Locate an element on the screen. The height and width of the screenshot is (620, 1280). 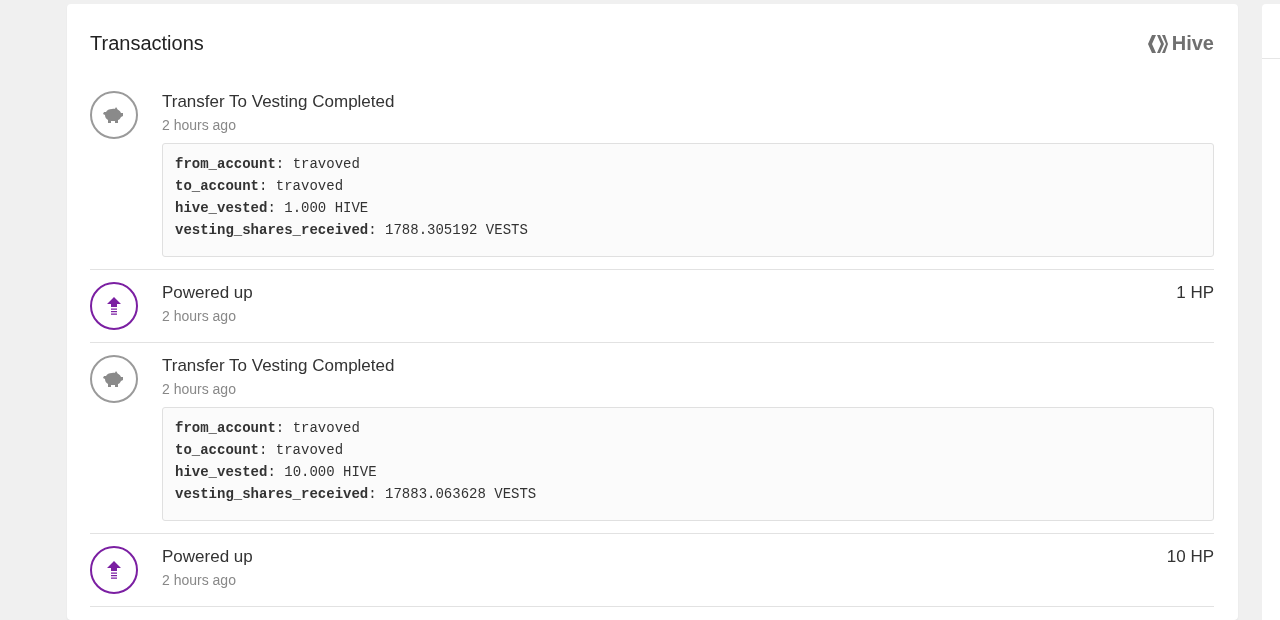
transaction-amount: 10 HP is located at coordinates (1190, 557).